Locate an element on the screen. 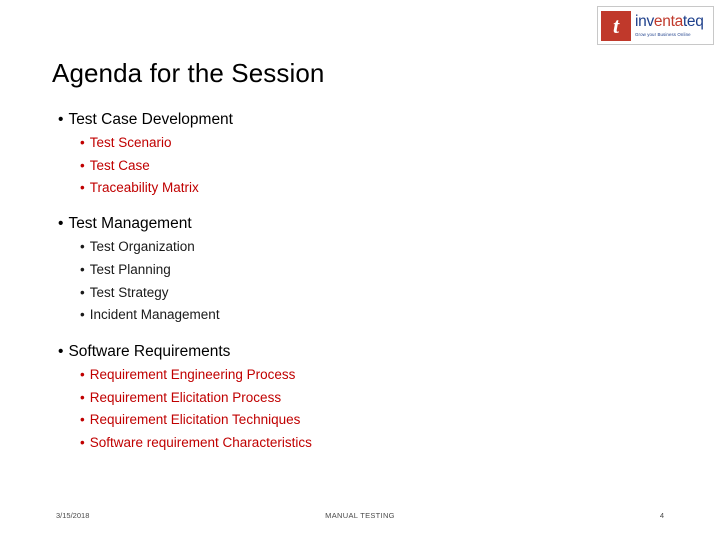 The image size is (720, 540). logo-word-part-a: inv is located at coordinates (644, 22).